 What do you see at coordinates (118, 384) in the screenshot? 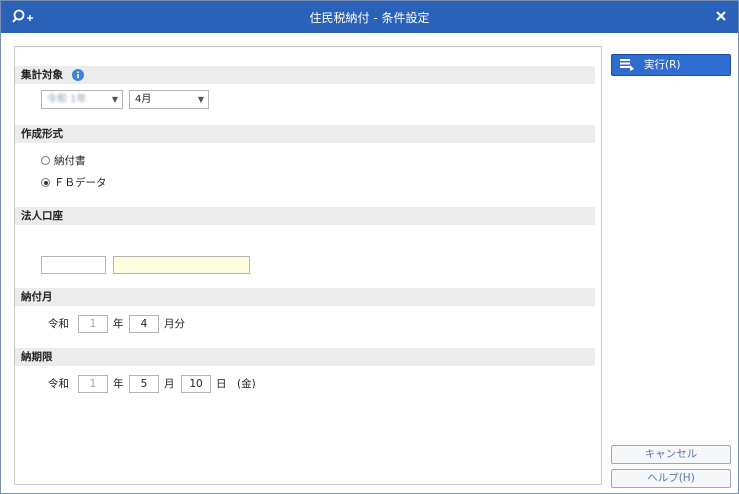
I see `deadline-year-unit: 年` at bounding box center [118, 384].